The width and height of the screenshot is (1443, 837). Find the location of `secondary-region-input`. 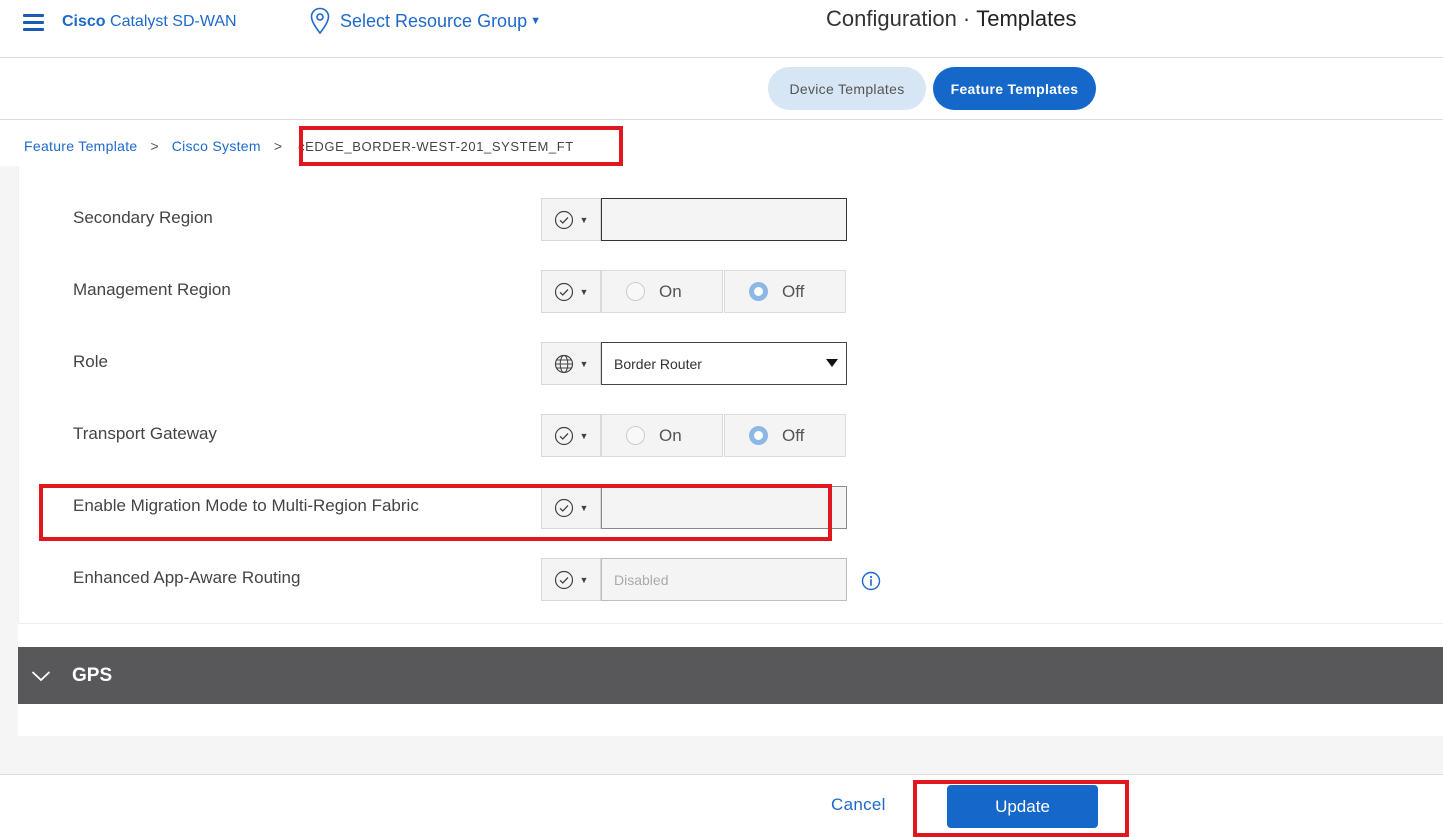

secondary-region-input is located at coordinates (724, 219).